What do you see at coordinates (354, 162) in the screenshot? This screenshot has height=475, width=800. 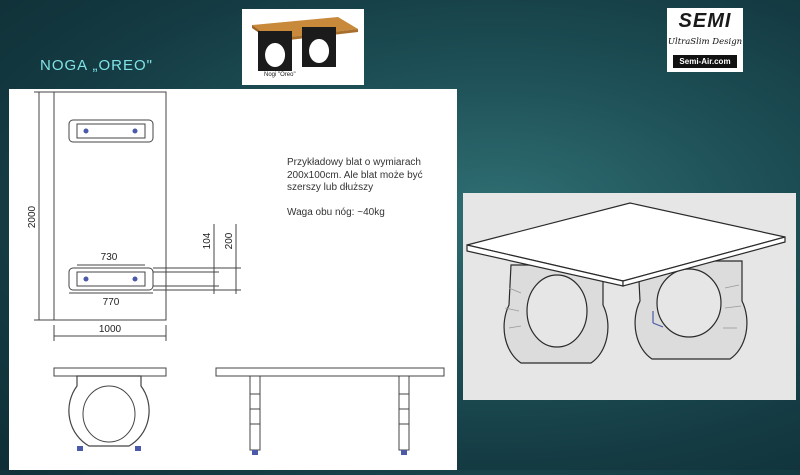 I see `note-line-1: Przykładowy blat o wymiarach` at bounding box center [354, 162].